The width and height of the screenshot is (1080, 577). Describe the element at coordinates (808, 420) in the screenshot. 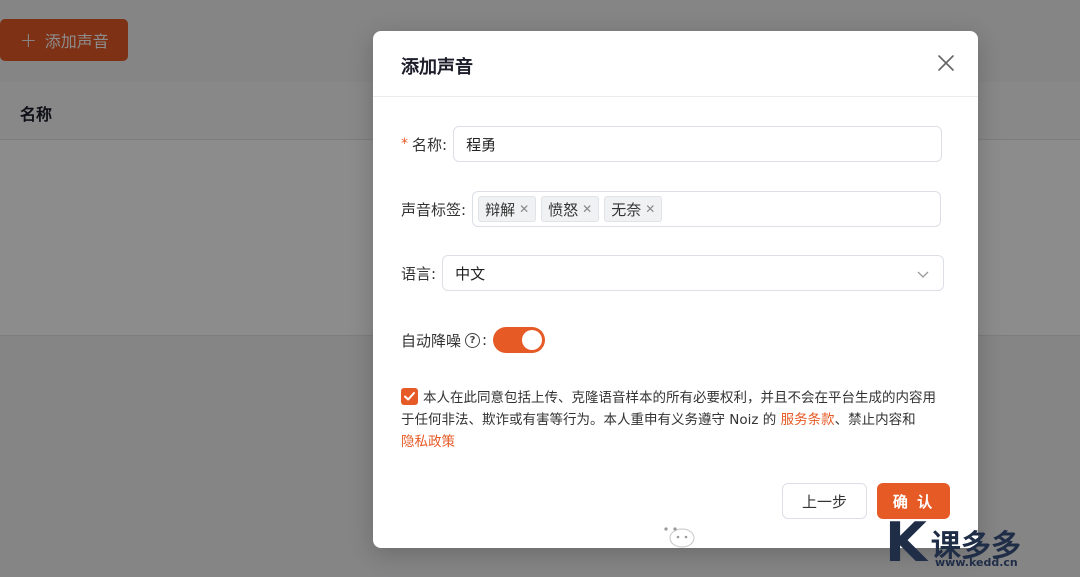

I see `terms-of-service-link: 服务条款` at that location.